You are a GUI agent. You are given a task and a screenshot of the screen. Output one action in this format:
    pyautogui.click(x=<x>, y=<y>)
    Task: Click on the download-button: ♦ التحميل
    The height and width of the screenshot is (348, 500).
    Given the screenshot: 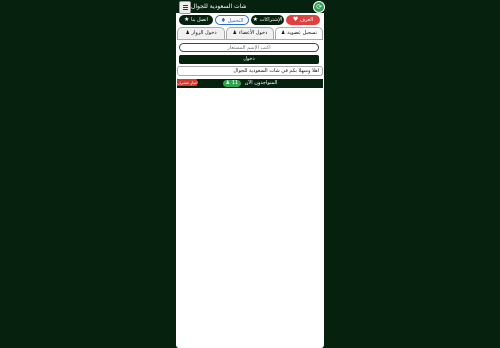 What is the action you would take?
    pyautogui.click(x=232, y=20)
    